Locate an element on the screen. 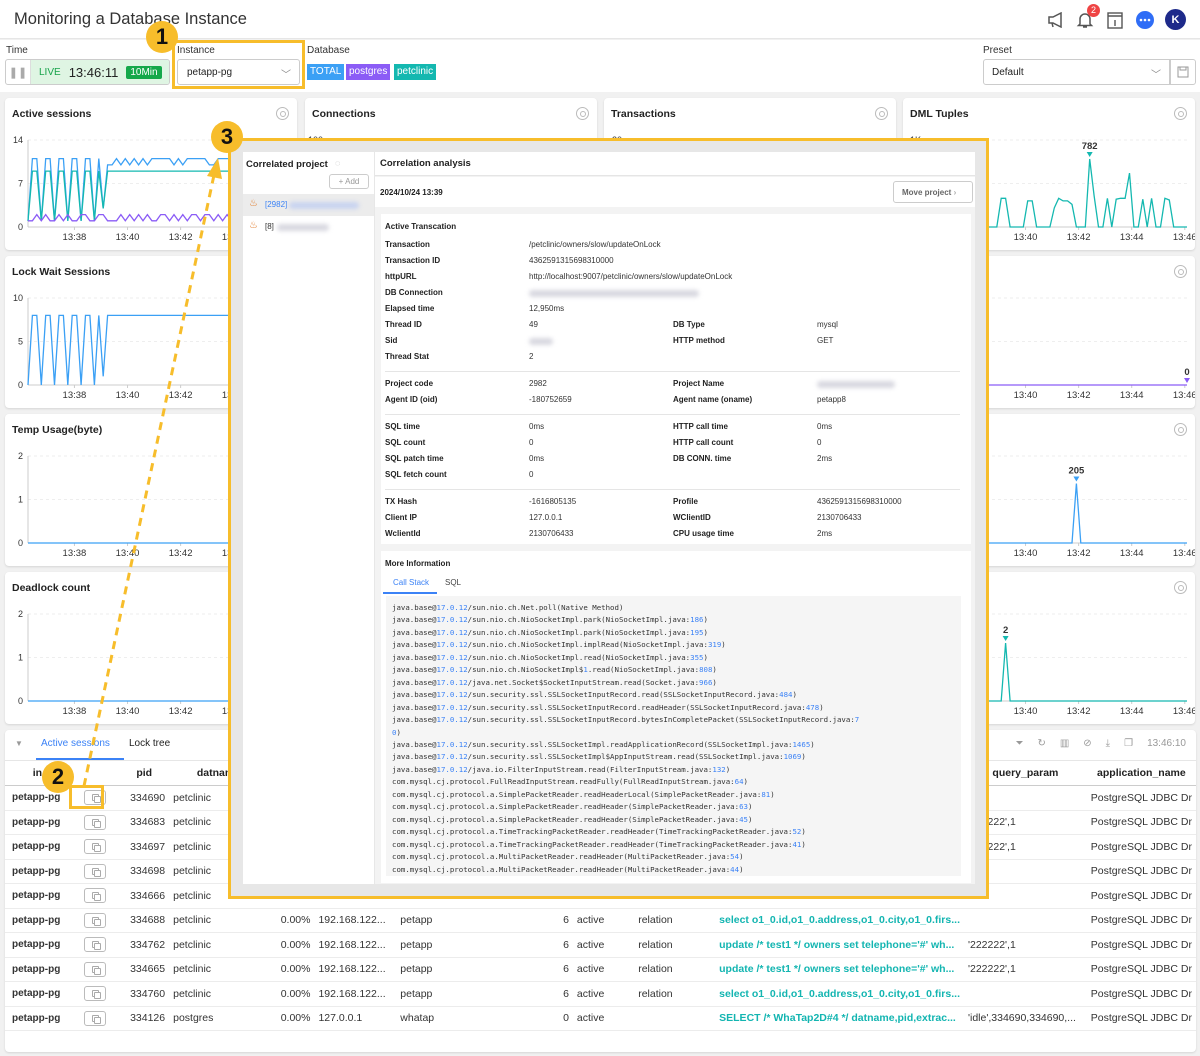 The height and width of the screenshot is (1056, 1200). bell-icon: 2 is located at coordinates (1087, 17).